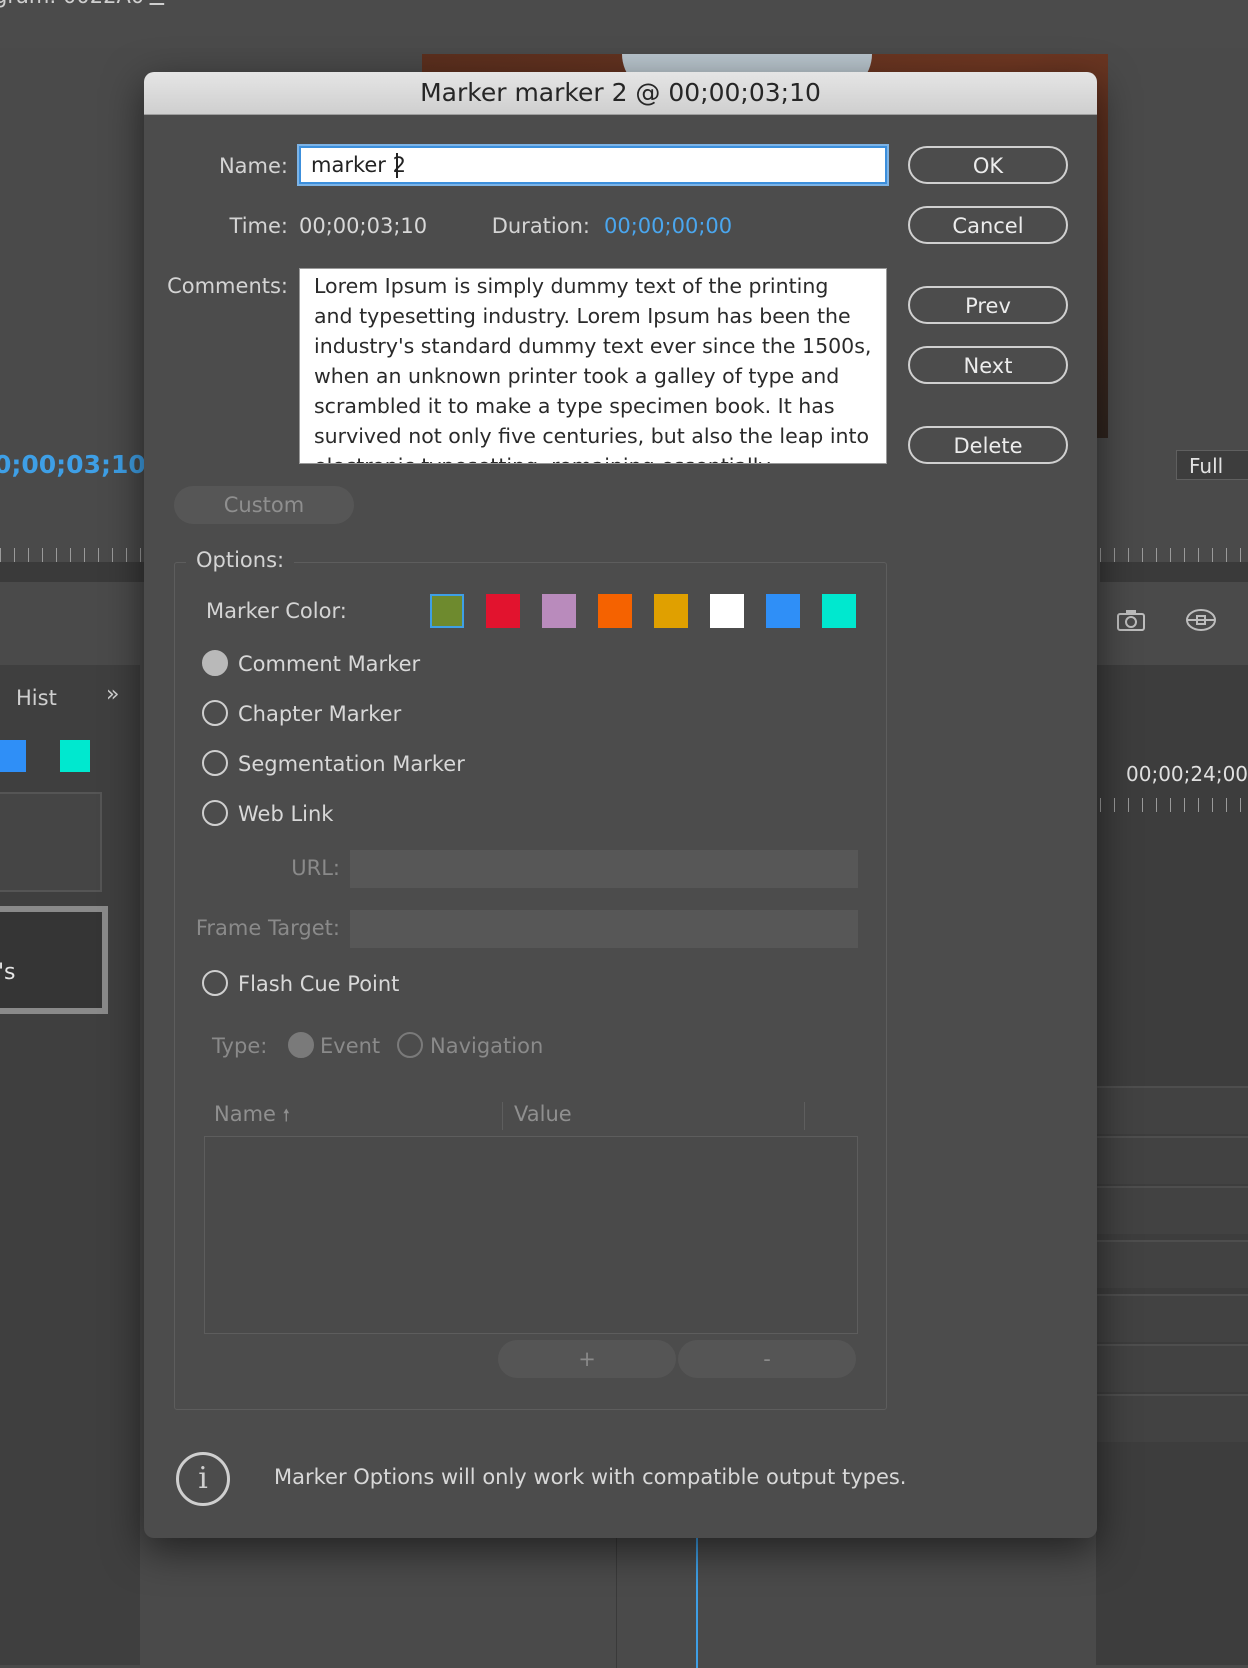 The image size is (1248, 1668). What do you see at coordinates (1174, 805) in the screenshot?
I see `timeline-ruler` at bounding box center [1174, 805].